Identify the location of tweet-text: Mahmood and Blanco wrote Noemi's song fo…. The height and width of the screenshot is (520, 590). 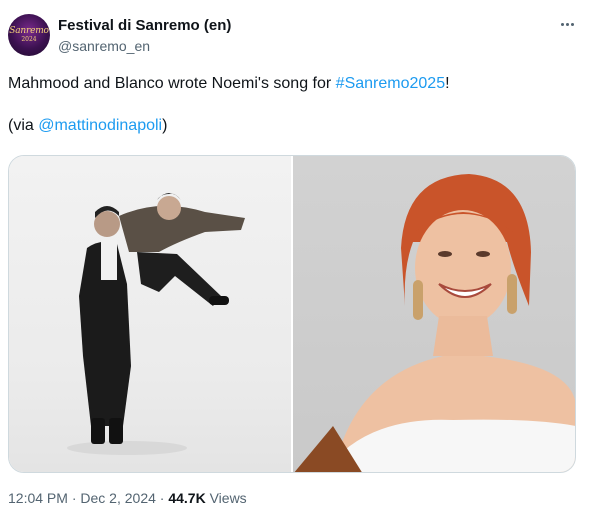
(293, 105).